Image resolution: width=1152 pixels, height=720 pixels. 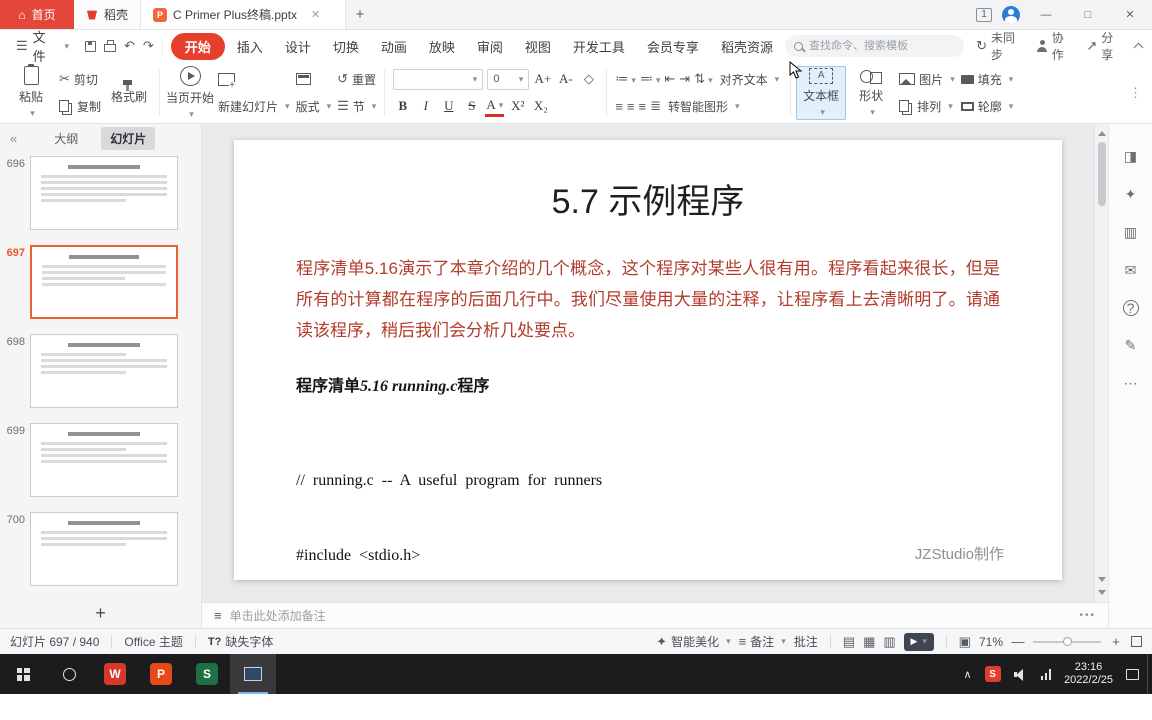 I want to click on slide-title: 5.7 示例程序, so click(x=648, y=198).